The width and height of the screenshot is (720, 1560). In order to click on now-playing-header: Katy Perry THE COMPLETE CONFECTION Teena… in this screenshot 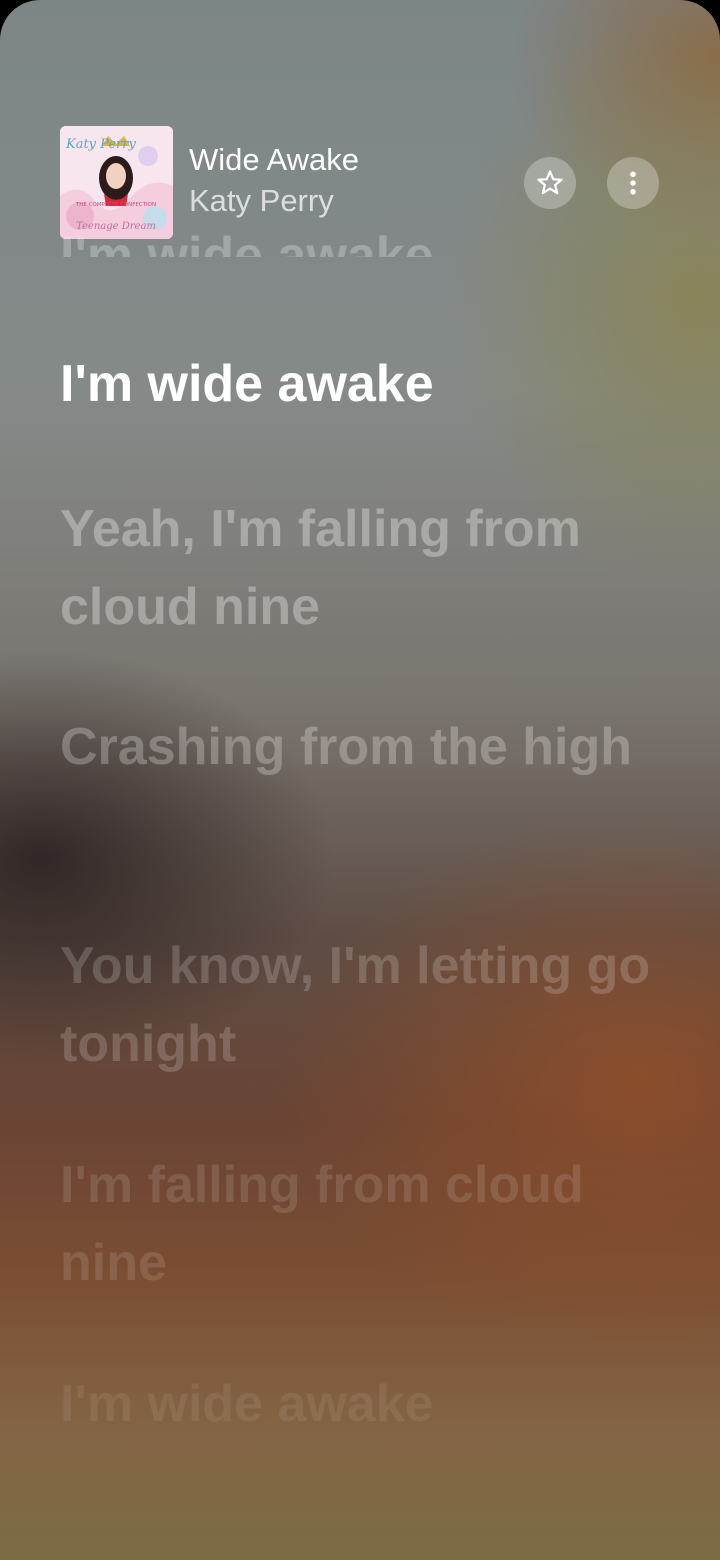, I will do `click(360, 183)`.